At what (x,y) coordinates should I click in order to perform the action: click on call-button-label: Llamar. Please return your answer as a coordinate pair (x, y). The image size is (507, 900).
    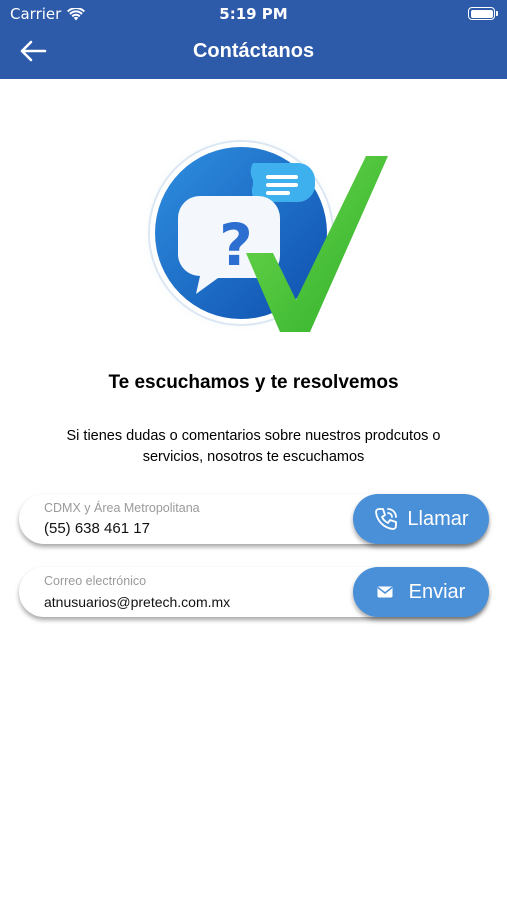
    Looking at the image, I should click on (438, 518).